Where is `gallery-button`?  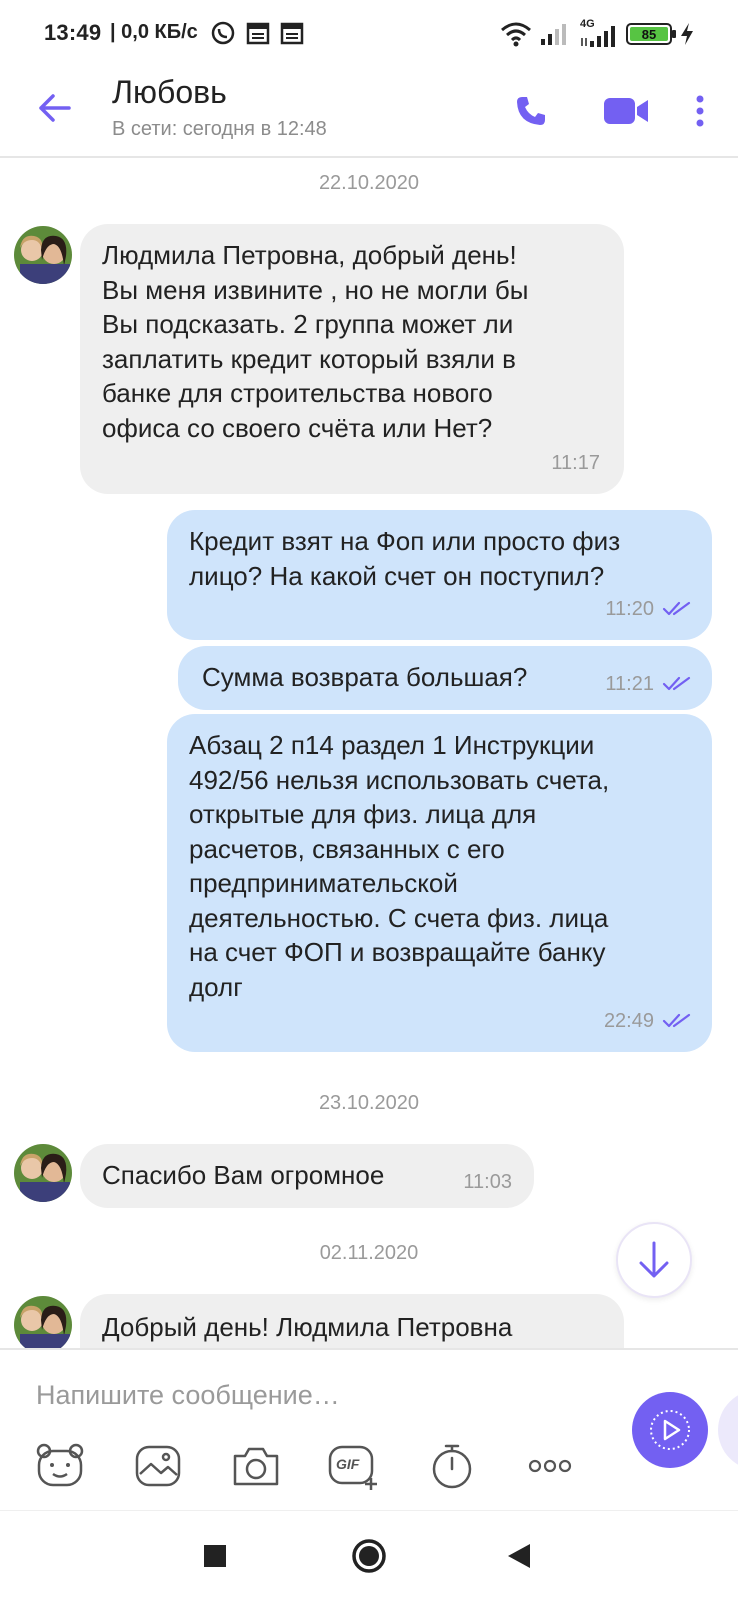
gallery-button is located at coordinates (158, 1466).